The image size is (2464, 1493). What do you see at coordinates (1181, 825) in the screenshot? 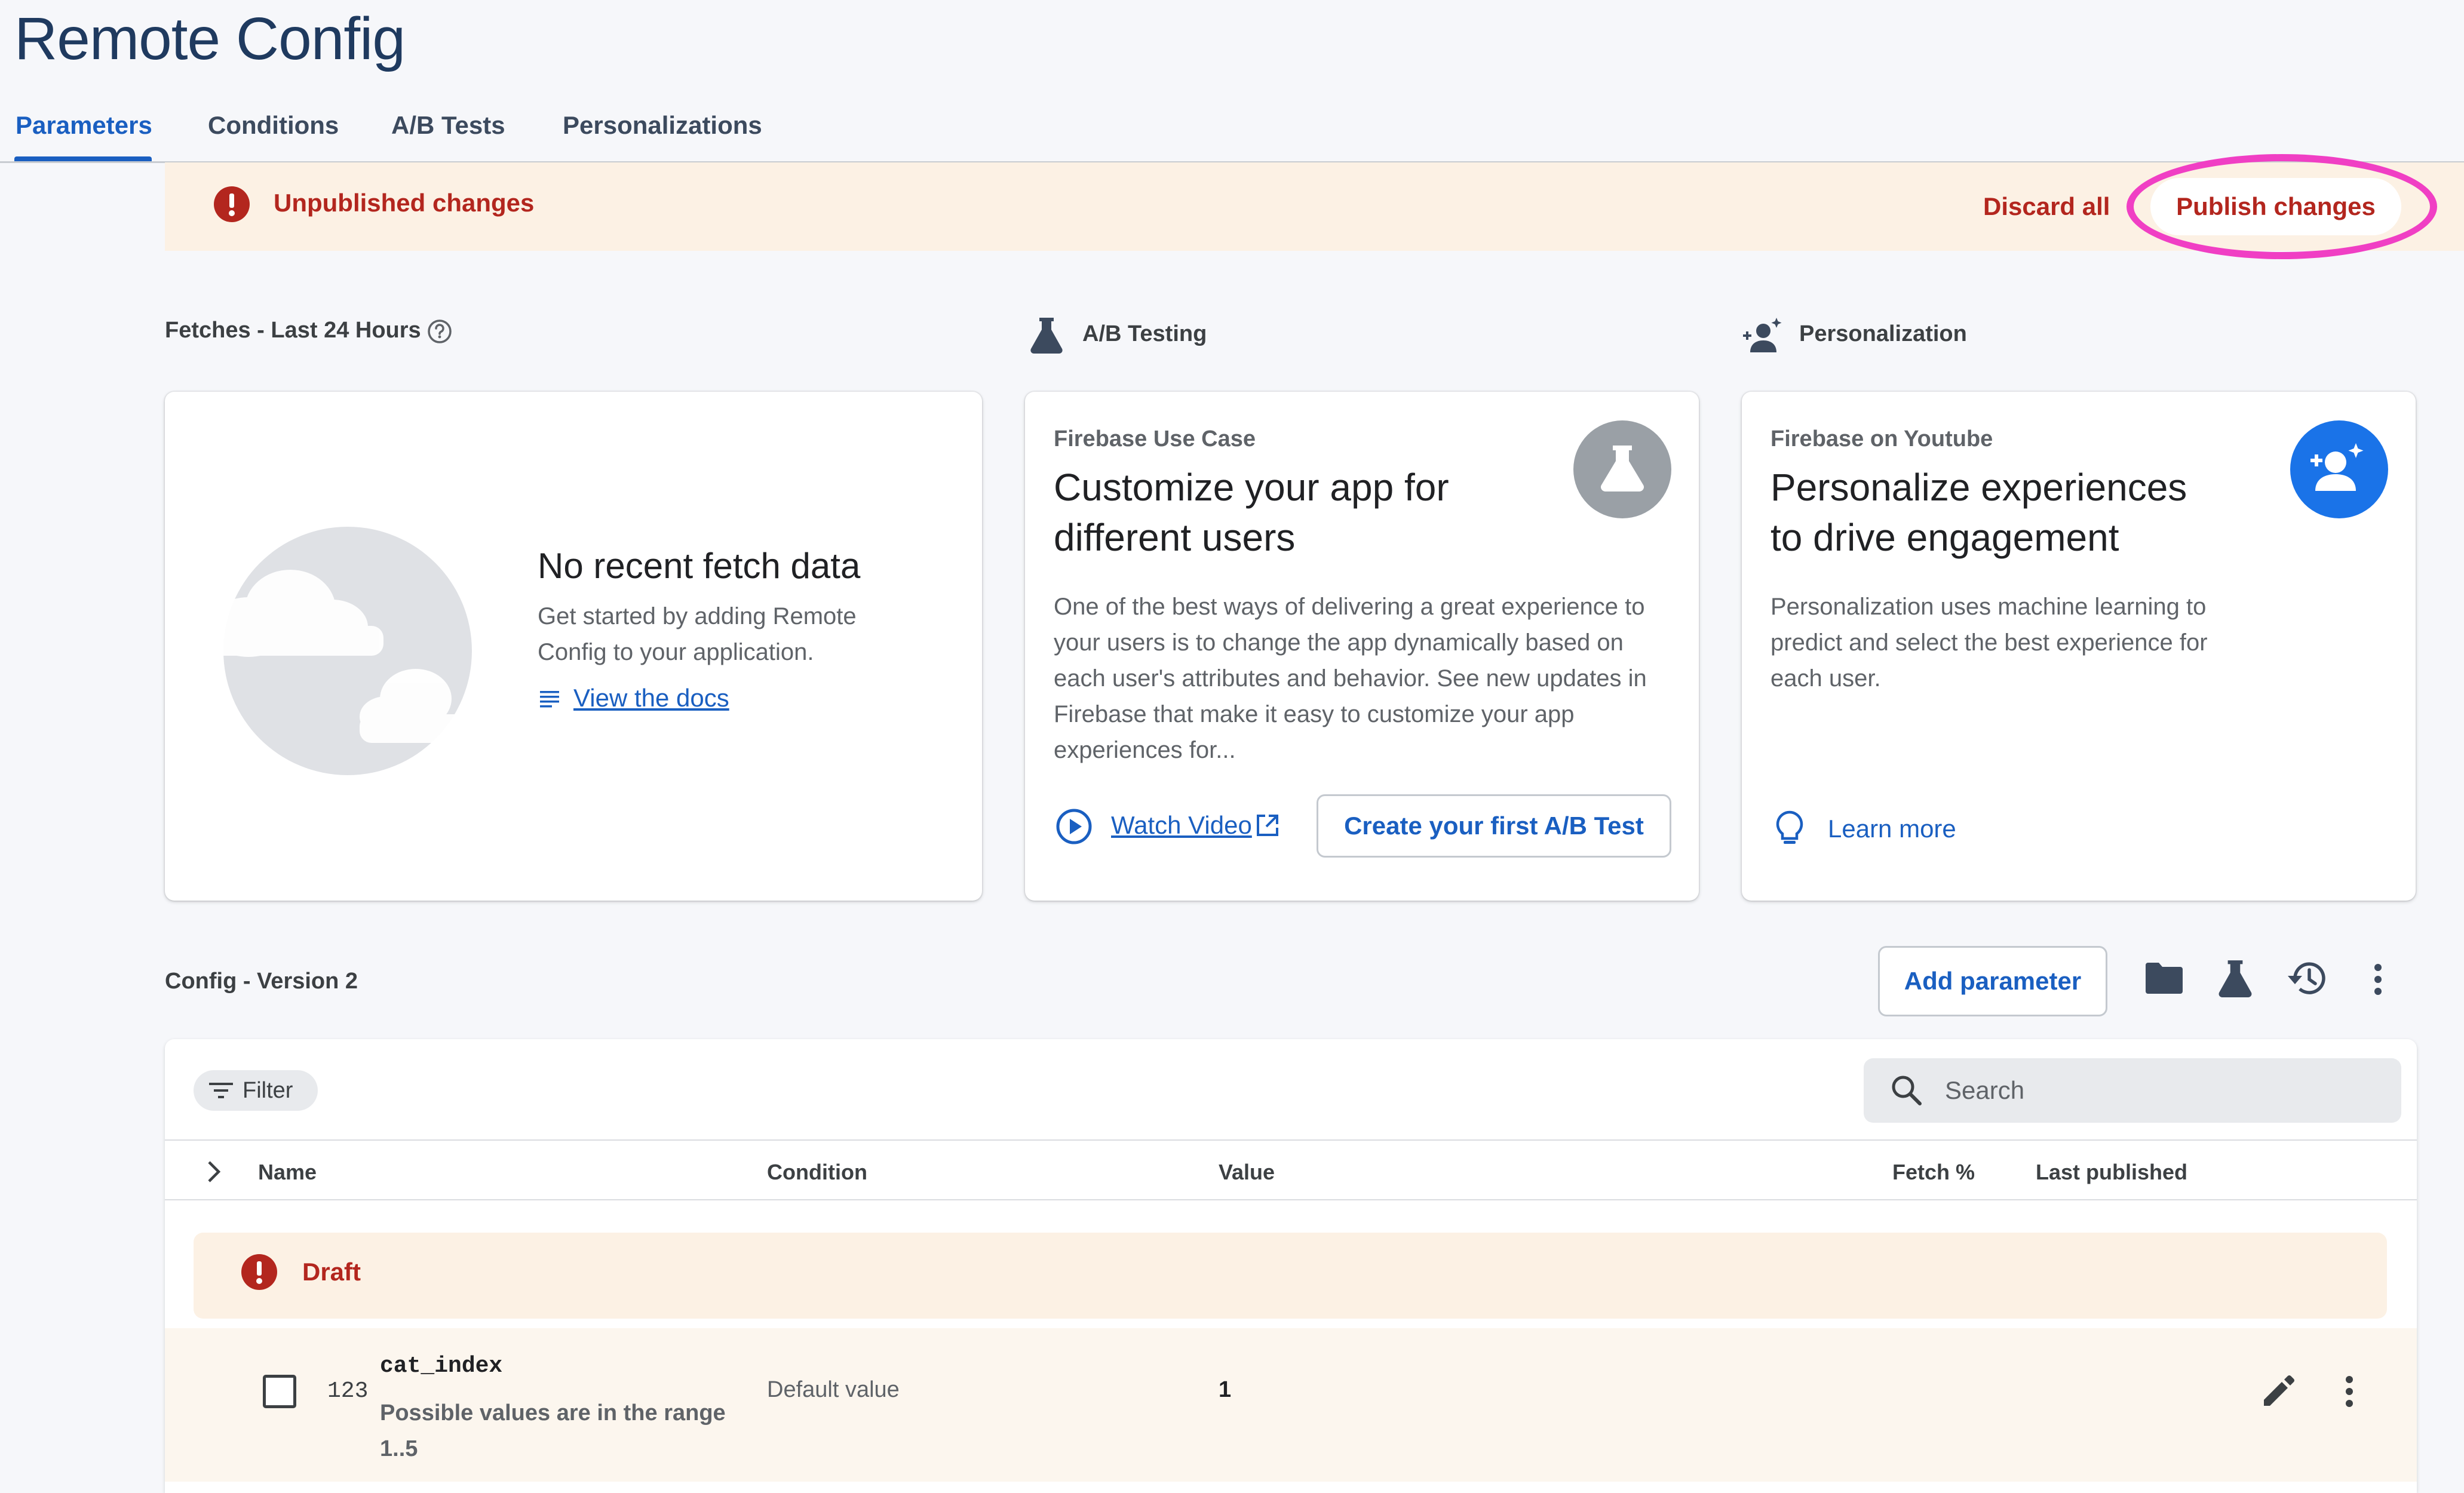
I see `watch-video-link: Watch Video` at bounding box center [1181, 825].